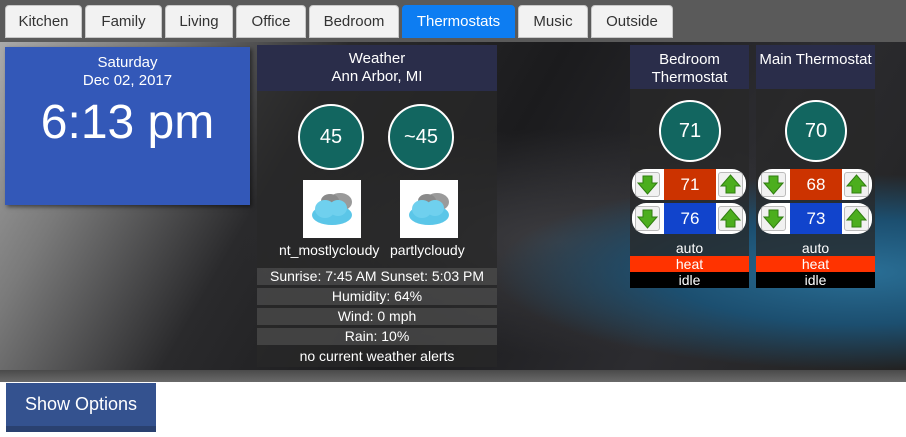 The width and height of the screenshot is (906, 437). I want to click on clock-day: Saturday, so click(127, 62).